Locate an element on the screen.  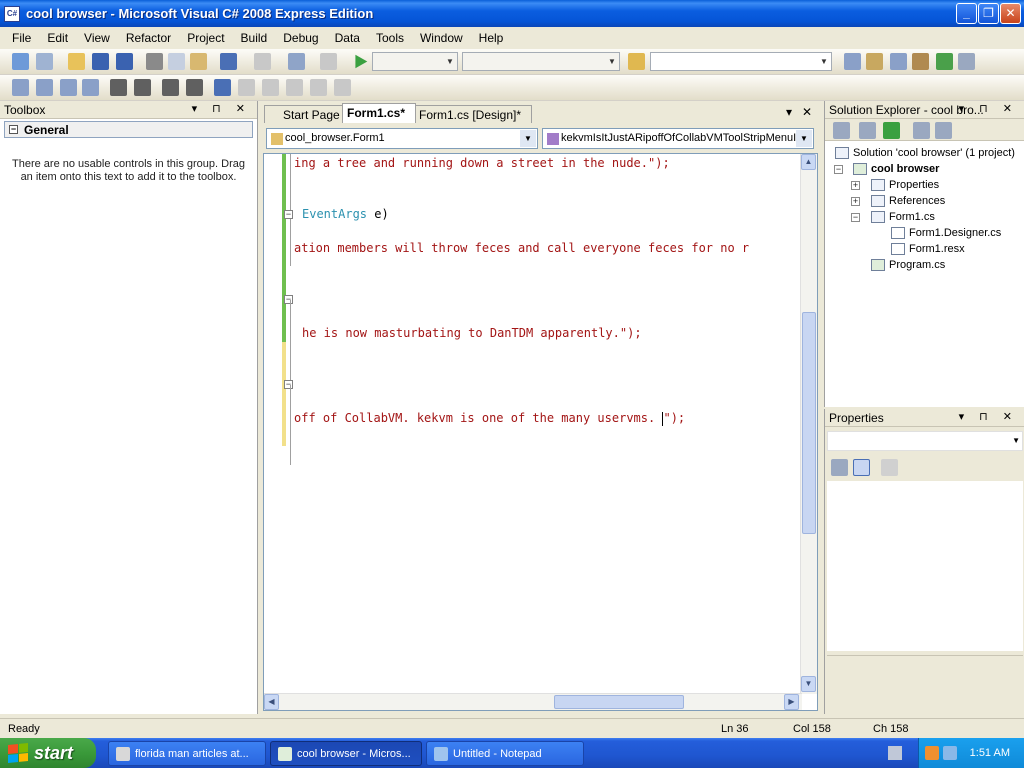
navigate-forward-icon is located at coordinates (328, 61).